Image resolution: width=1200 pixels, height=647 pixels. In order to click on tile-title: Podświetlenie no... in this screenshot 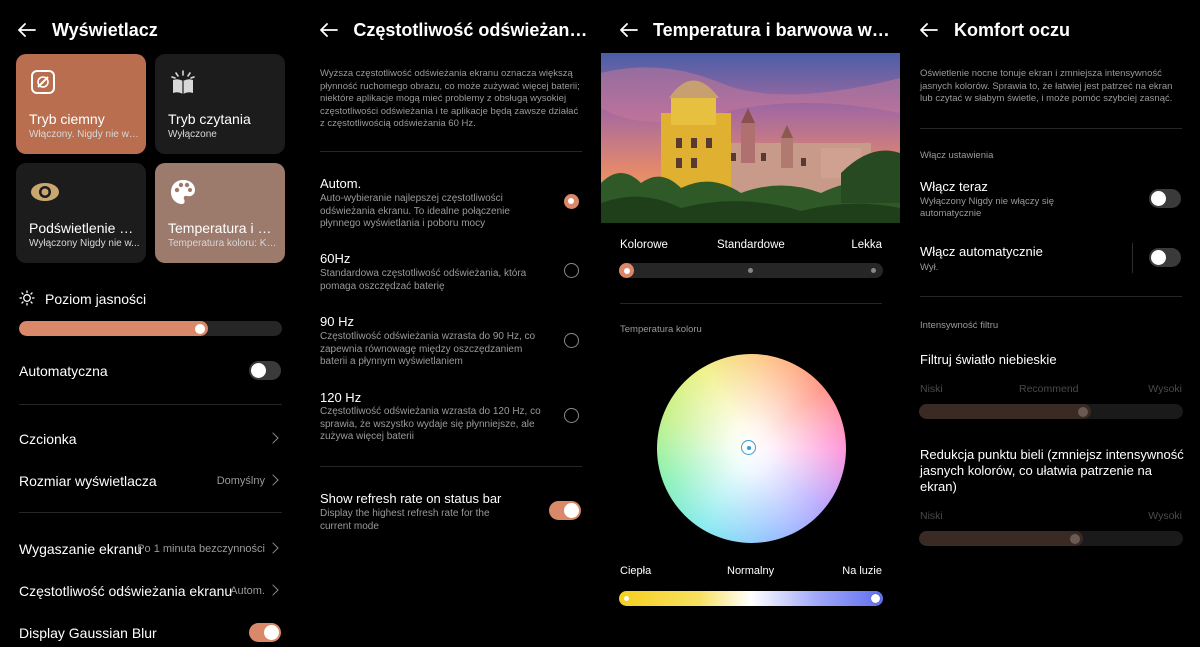, I will do `click(84, 228)`.